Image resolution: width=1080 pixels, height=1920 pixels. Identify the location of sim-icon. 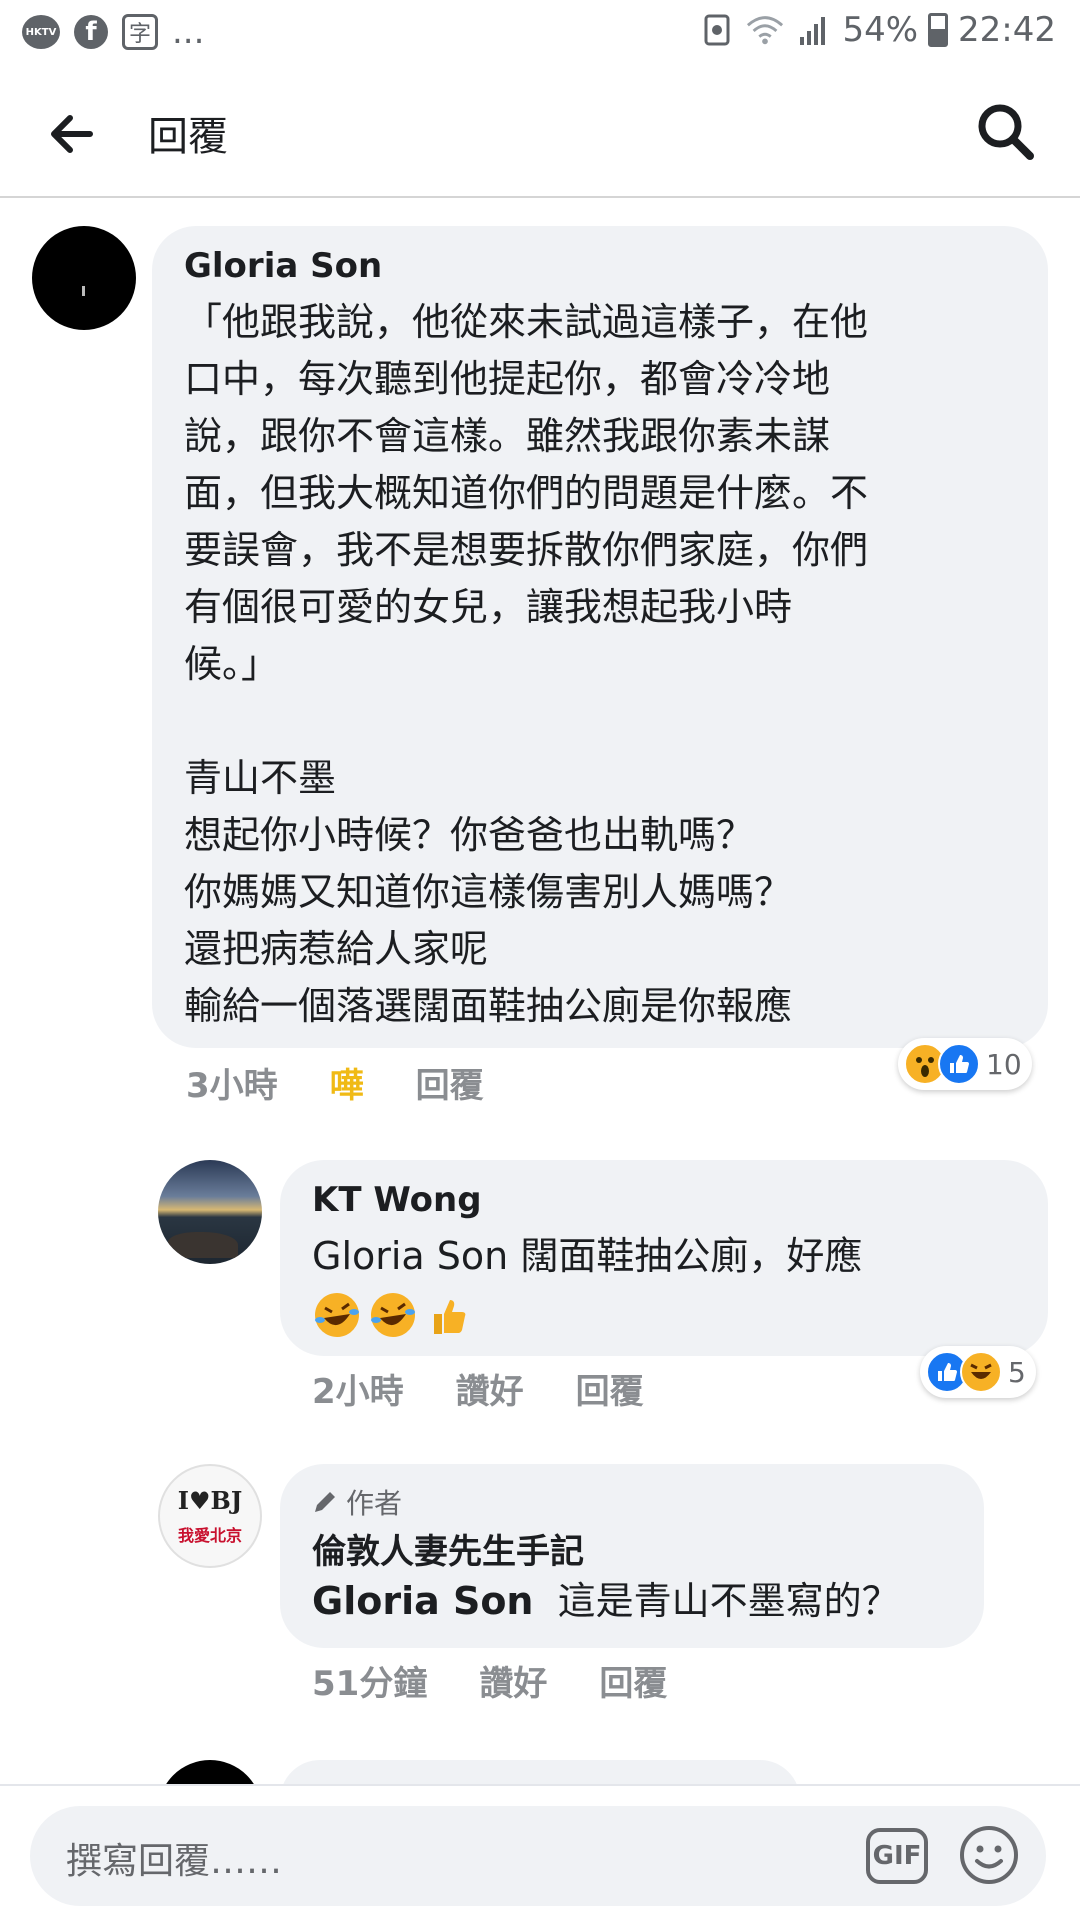
(717, 30).